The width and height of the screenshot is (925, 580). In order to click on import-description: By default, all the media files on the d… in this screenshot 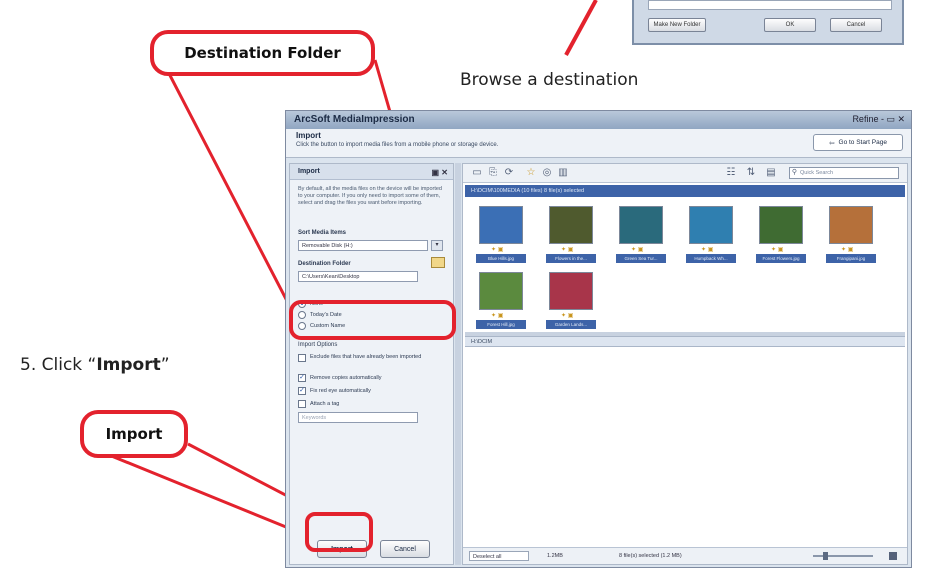, I will do `click(370, 196)`.